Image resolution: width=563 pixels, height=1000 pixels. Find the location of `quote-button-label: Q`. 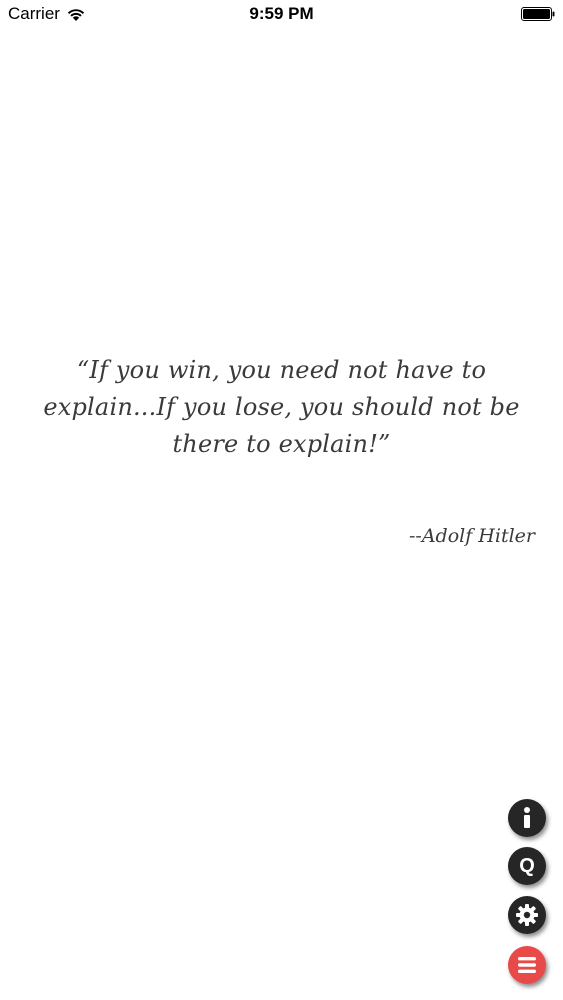

quote-button-label: Q is located at coordinates (527, 865).